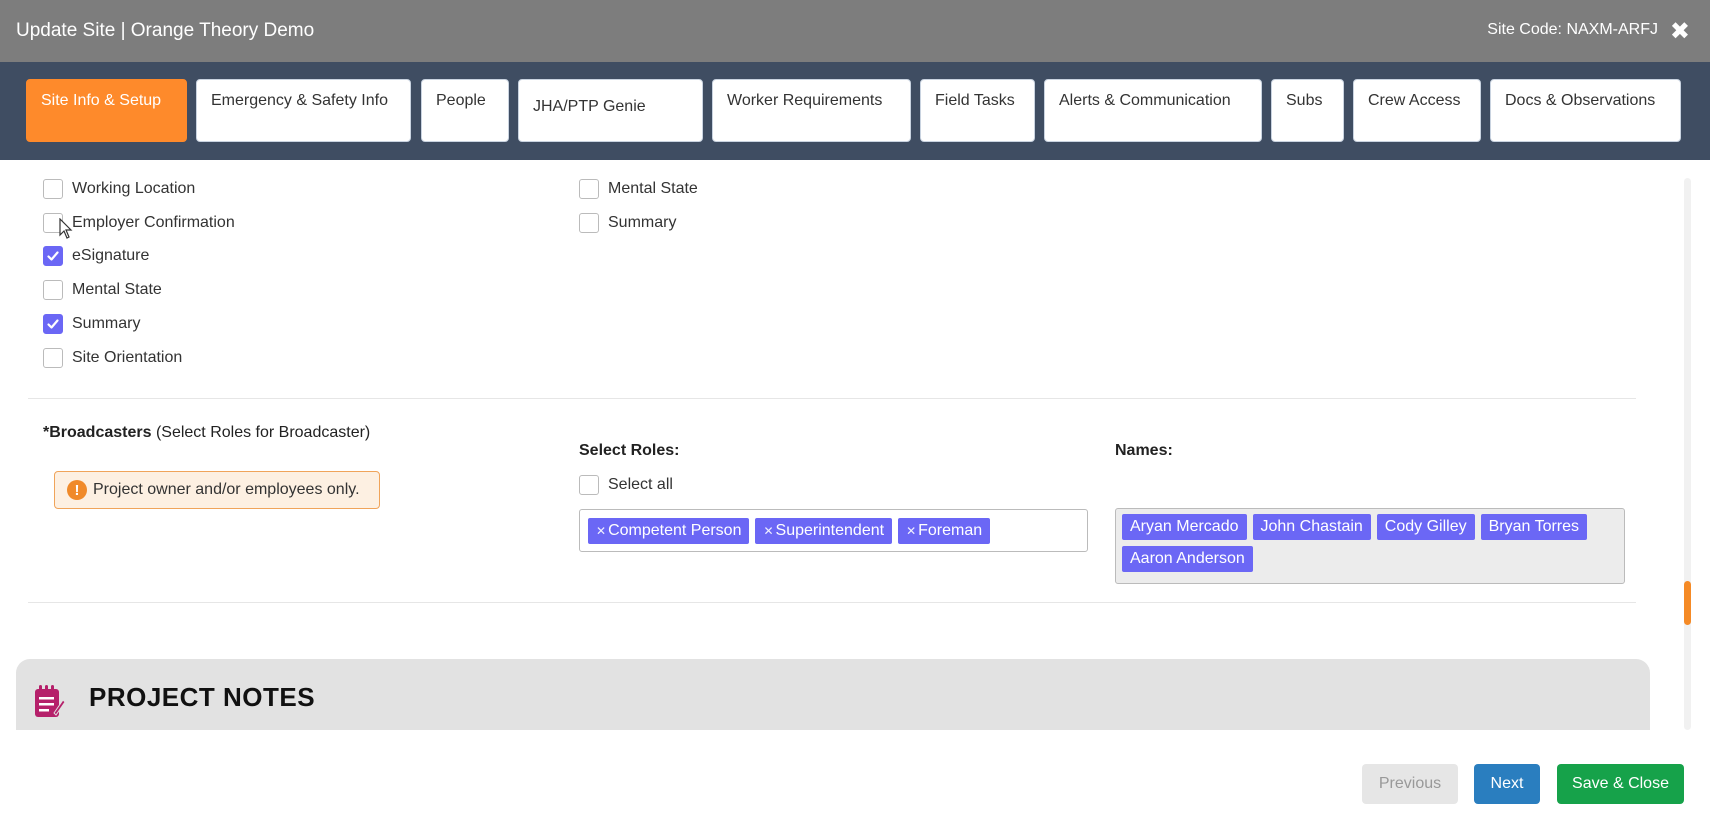 Image resolution: width=1710 pixels, height=828 pixels. Describe the element at coordinates (1307, 110) in the screenshot. I see `tab-subs: Subs` at that location.